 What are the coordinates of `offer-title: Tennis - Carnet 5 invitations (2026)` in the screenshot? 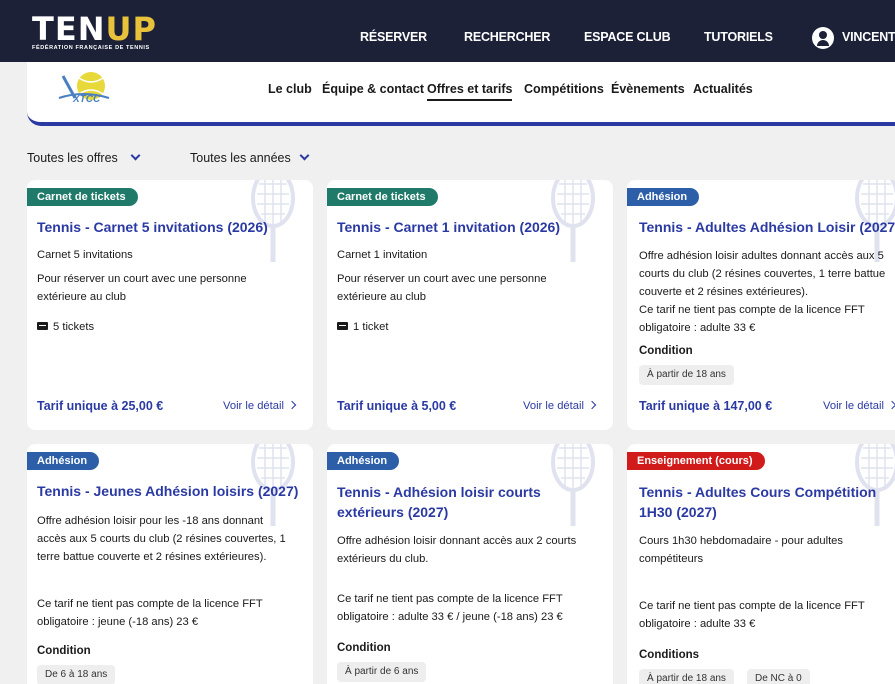 It's located at (152, 227).